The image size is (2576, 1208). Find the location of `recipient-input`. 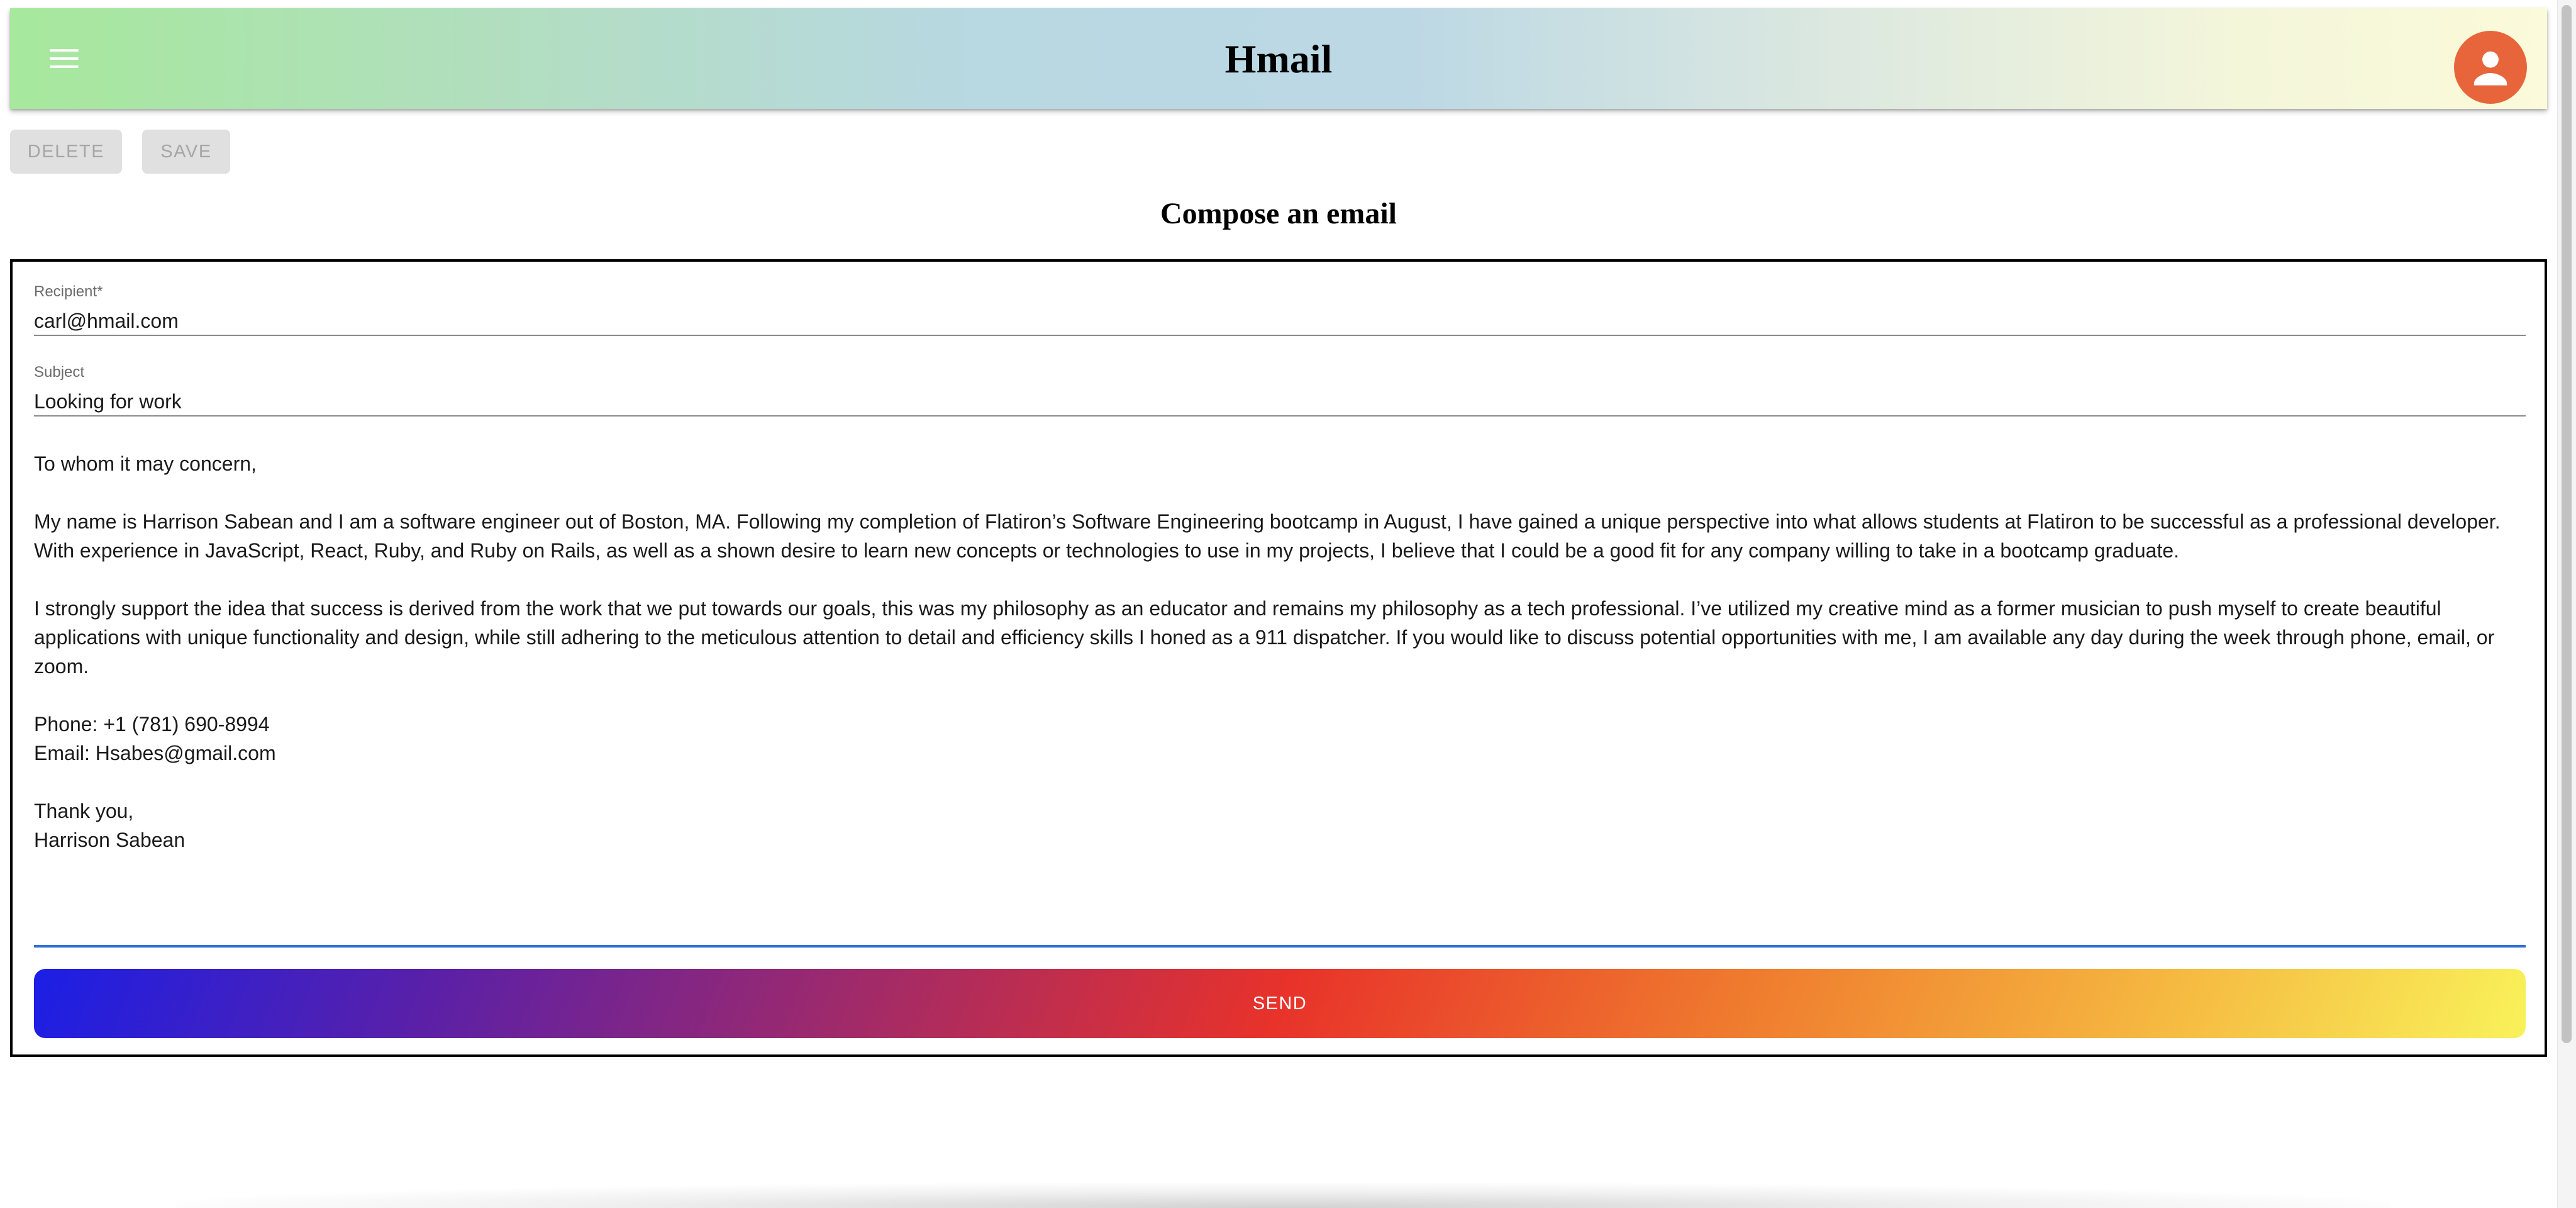

recipient-input is located at coordinates (1280, 321).